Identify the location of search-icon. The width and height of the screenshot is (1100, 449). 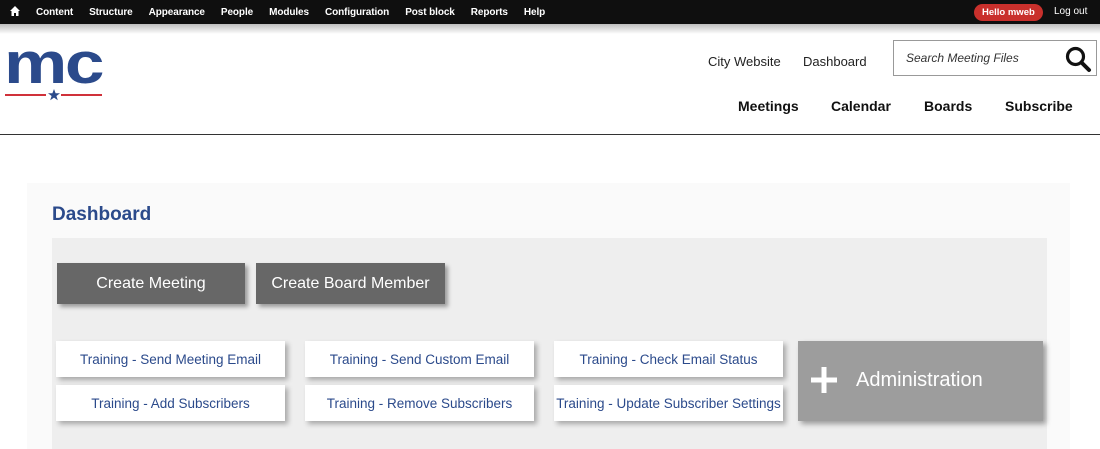
(1078, 59).